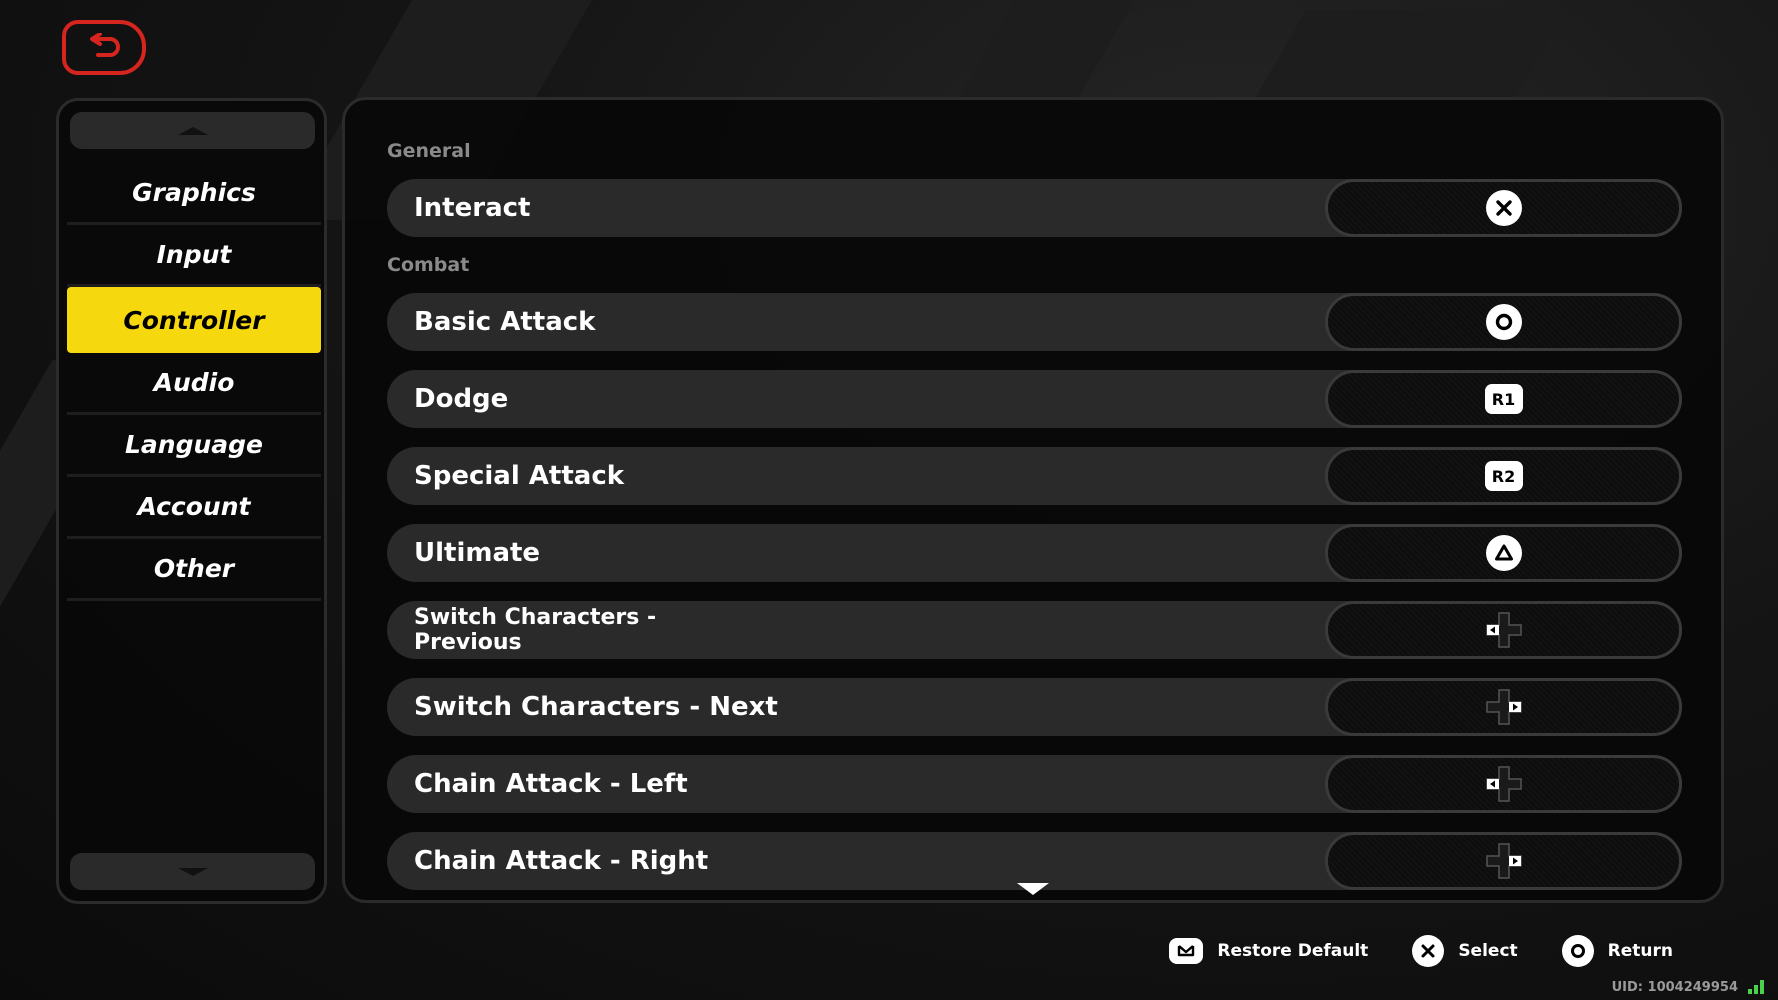 Image resolution: width=1778 pixels, height=1000 pixels. I want to click on binding-key-slot: R2, so click(1503, 476).